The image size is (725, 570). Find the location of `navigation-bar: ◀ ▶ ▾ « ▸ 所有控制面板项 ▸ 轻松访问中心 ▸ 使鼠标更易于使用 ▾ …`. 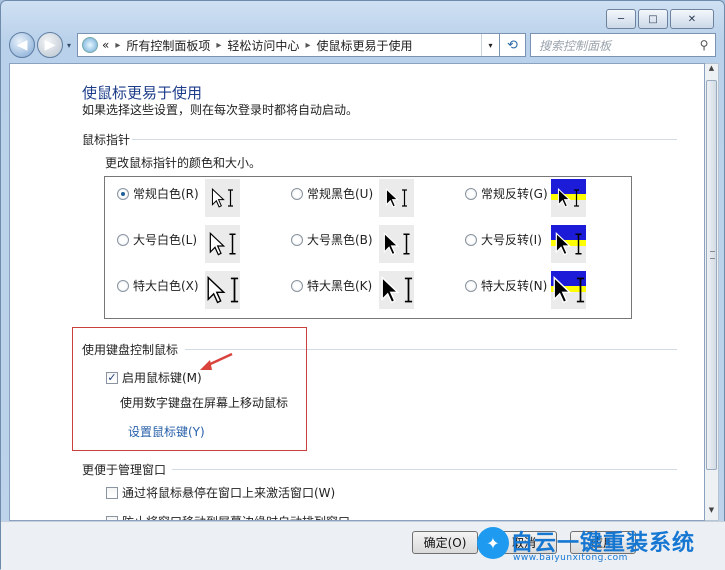

navigation-bar: ◀ ▶ ▾ « ▸ 所有控制面板项 ▸ 轻松访问中心 ▸ 使鼠标更易于使用 ▾ … is located at coordinates (362, 45).